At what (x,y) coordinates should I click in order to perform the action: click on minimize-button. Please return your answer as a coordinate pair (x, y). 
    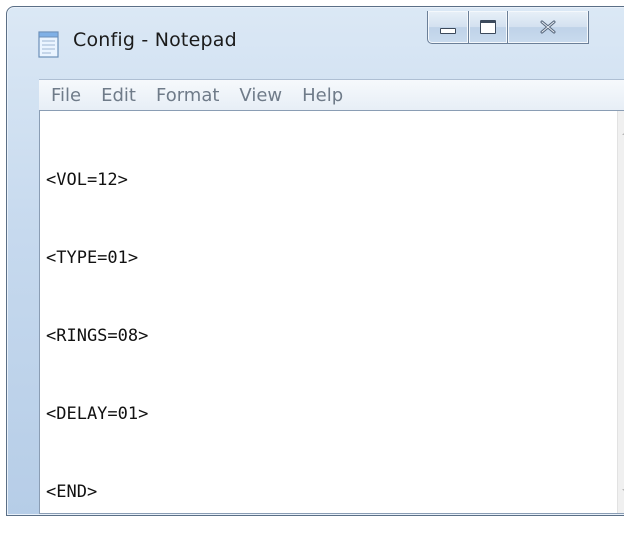
    Looking at the image, I should click on (448, 27).